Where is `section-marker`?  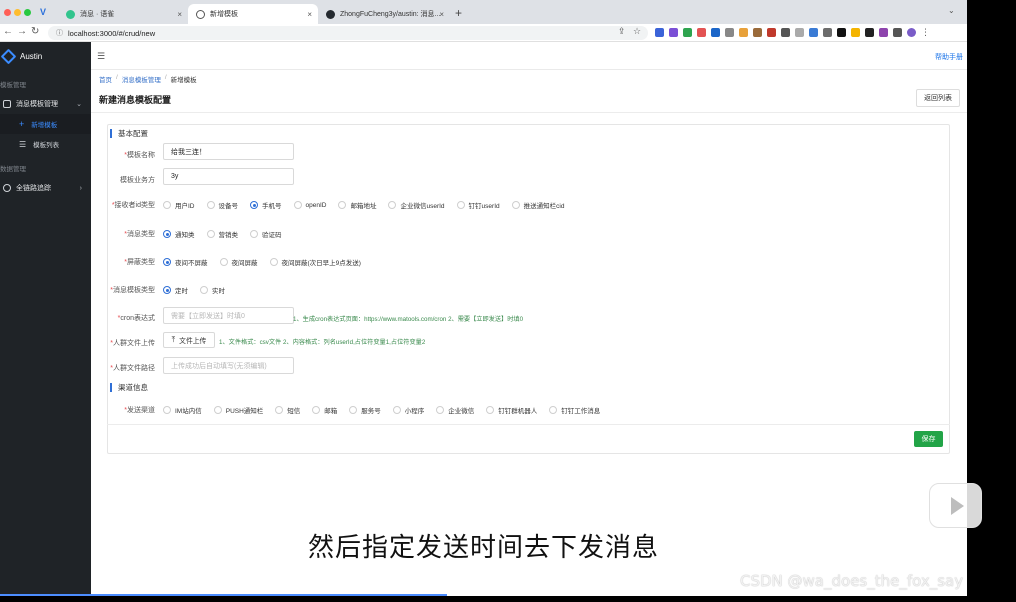 section-marker is located at coordinates (111, 133).